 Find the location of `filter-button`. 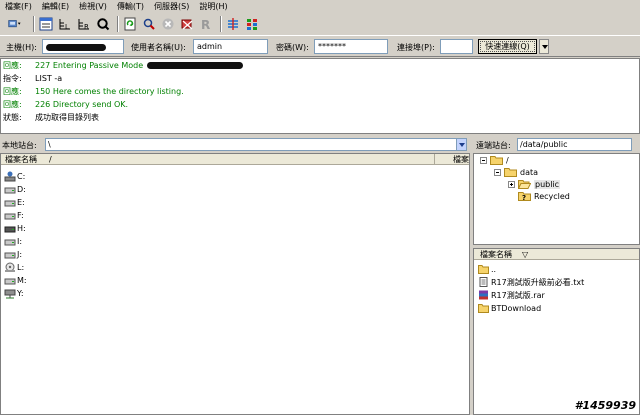

filter-button is located at coordinates (233, 24).